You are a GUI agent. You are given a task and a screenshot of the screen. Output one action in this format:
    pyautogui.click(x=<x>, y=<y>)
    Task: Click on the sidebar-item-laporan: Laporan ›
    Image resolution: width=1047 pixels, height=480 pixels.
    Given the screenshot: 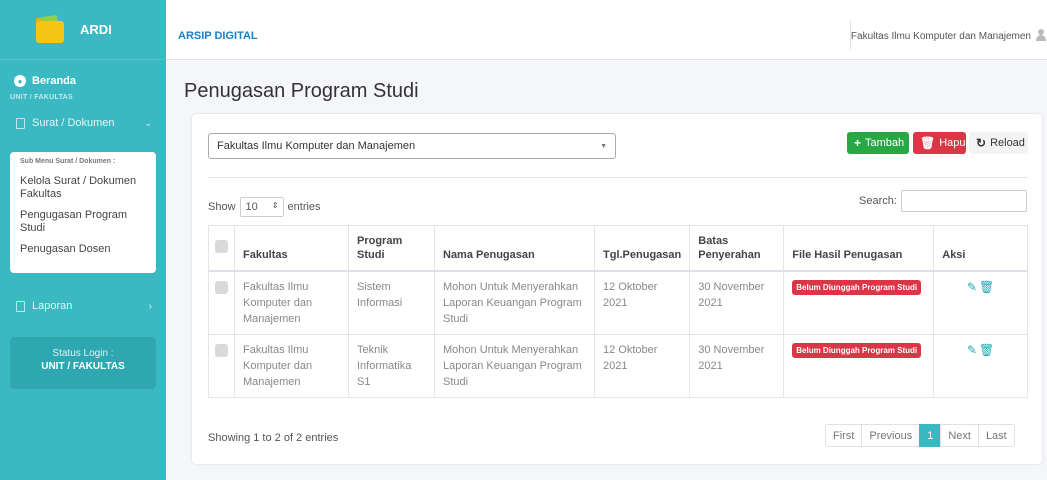 What is the action you would take?
    pyautogui.click(x=83, y=306)
    